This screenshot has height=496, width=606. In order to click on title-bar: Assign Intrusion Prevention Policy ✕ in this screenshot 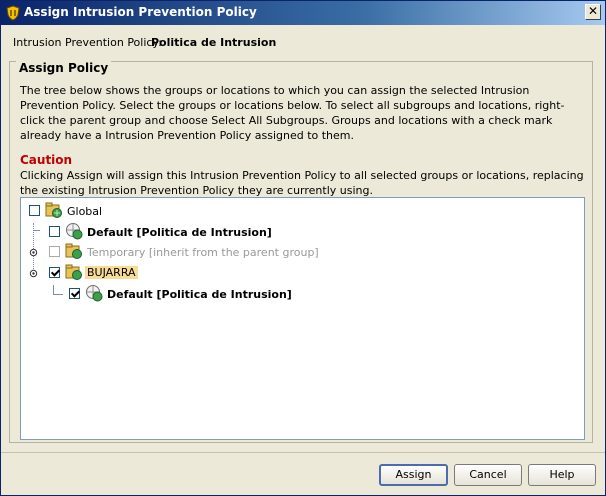, I will do `click(303, 13)`.